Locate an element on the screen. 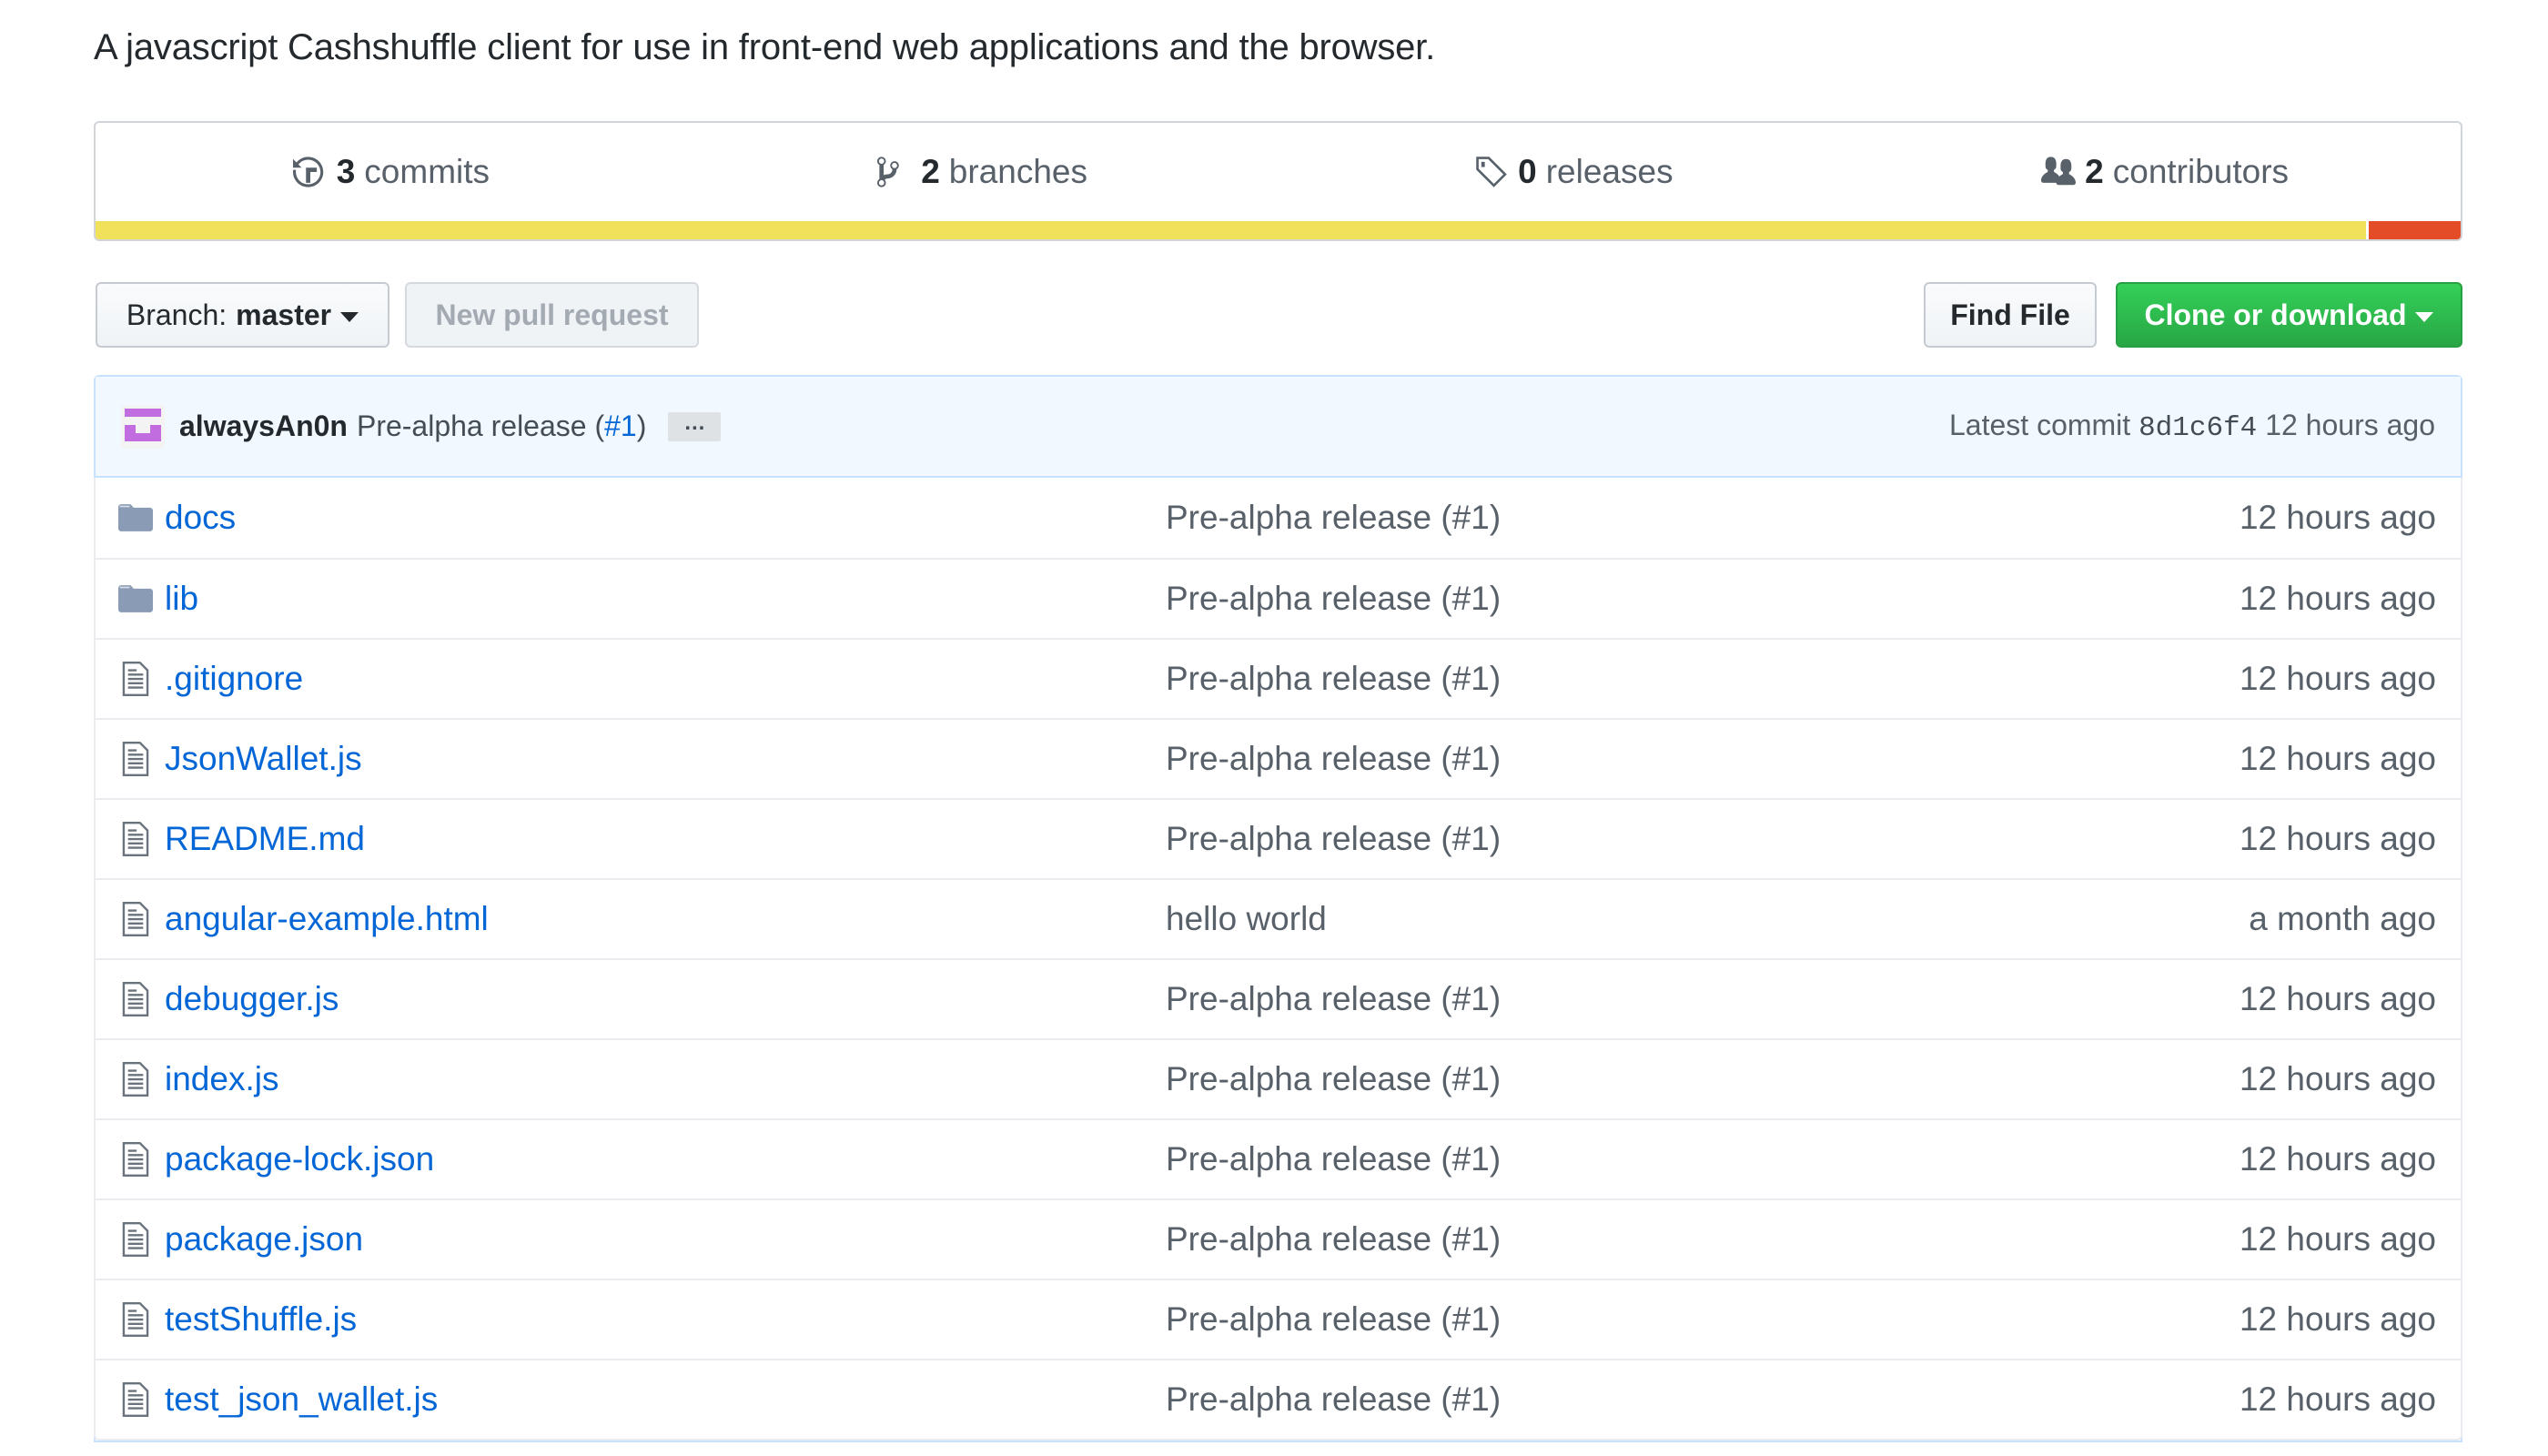  releases-count: 0 is located at coordinates (1528, 172).